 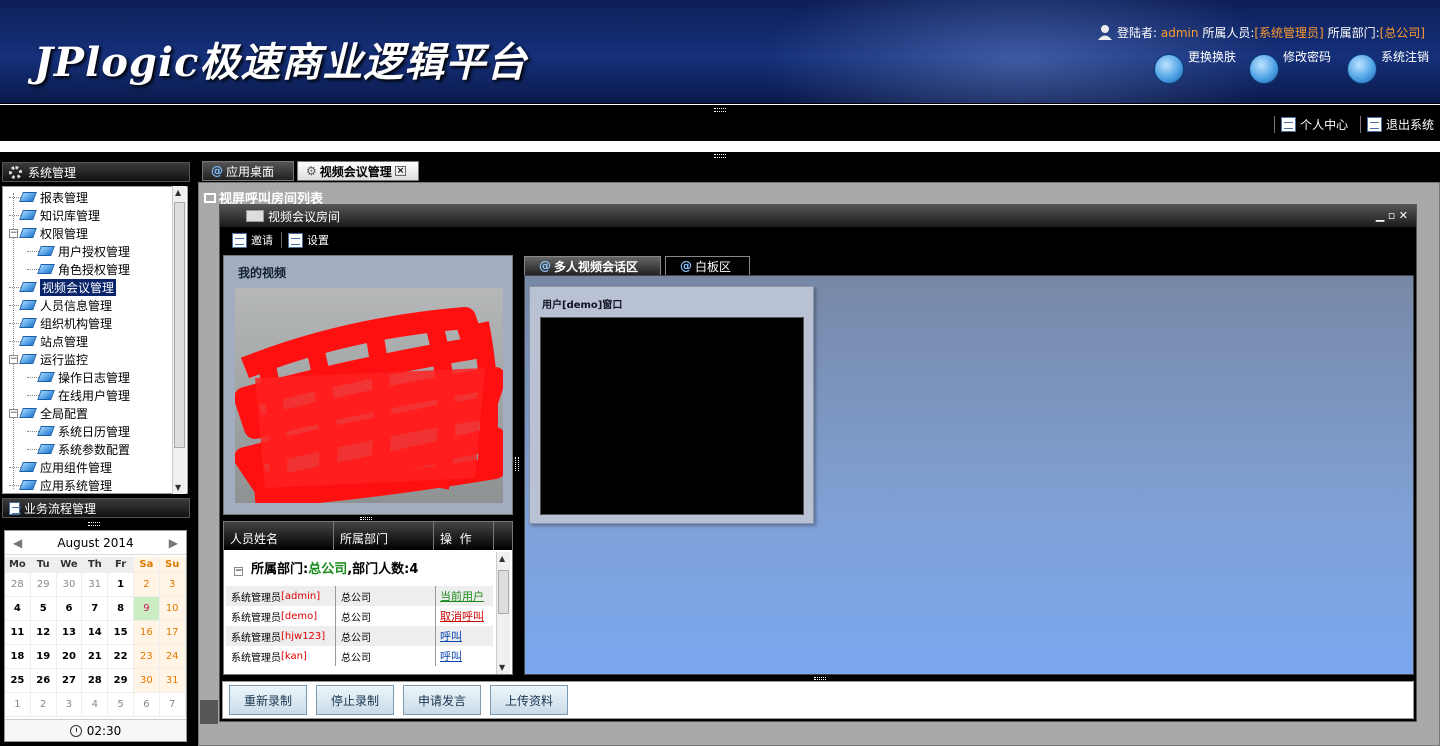 I want to click on close-icon: ✕, so click(x=1403, y=215).